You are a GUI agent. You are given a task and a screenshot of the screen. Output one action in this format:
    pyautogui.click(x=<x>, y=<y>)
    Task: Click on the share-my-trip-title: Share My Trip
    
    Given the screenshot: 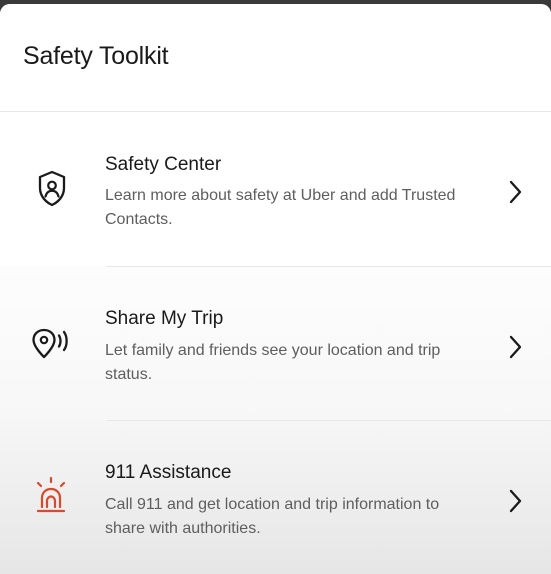 What is the action you would take?
    pyautogui.click(x=164, y=318)
    